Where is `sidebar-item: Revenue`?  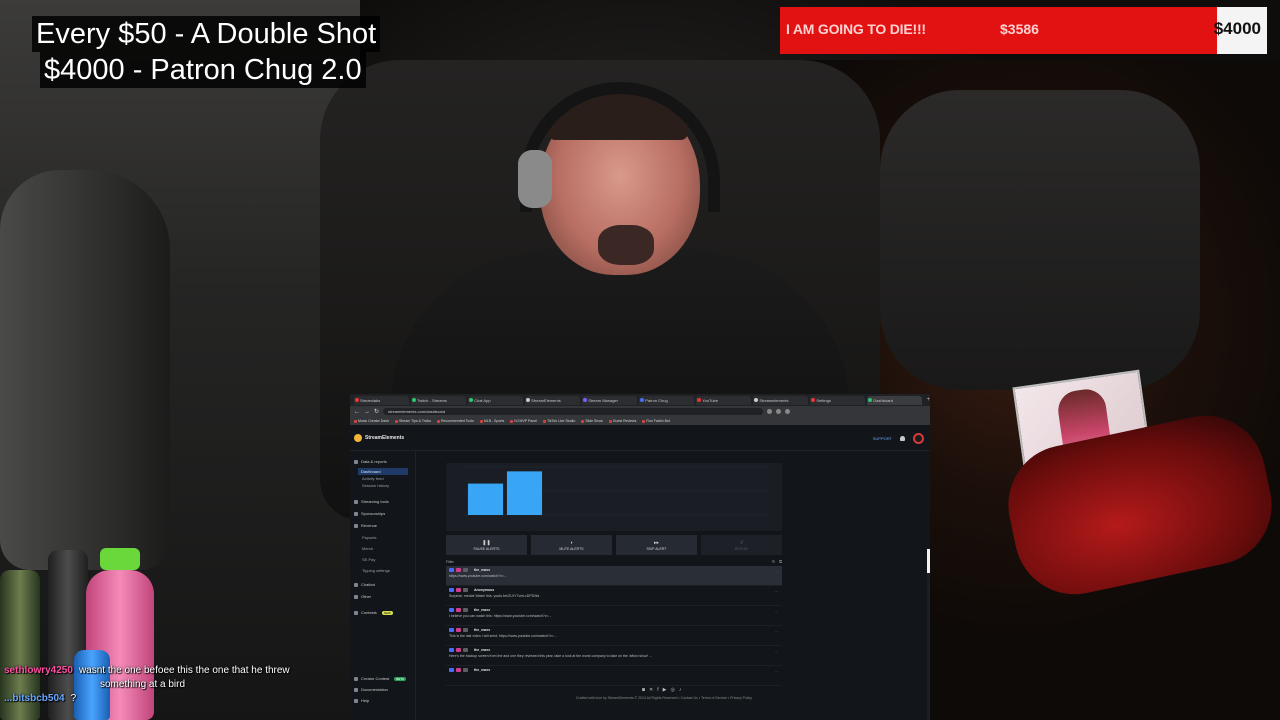
sidebar-item: Revenue is located at coordinates (365, 525).